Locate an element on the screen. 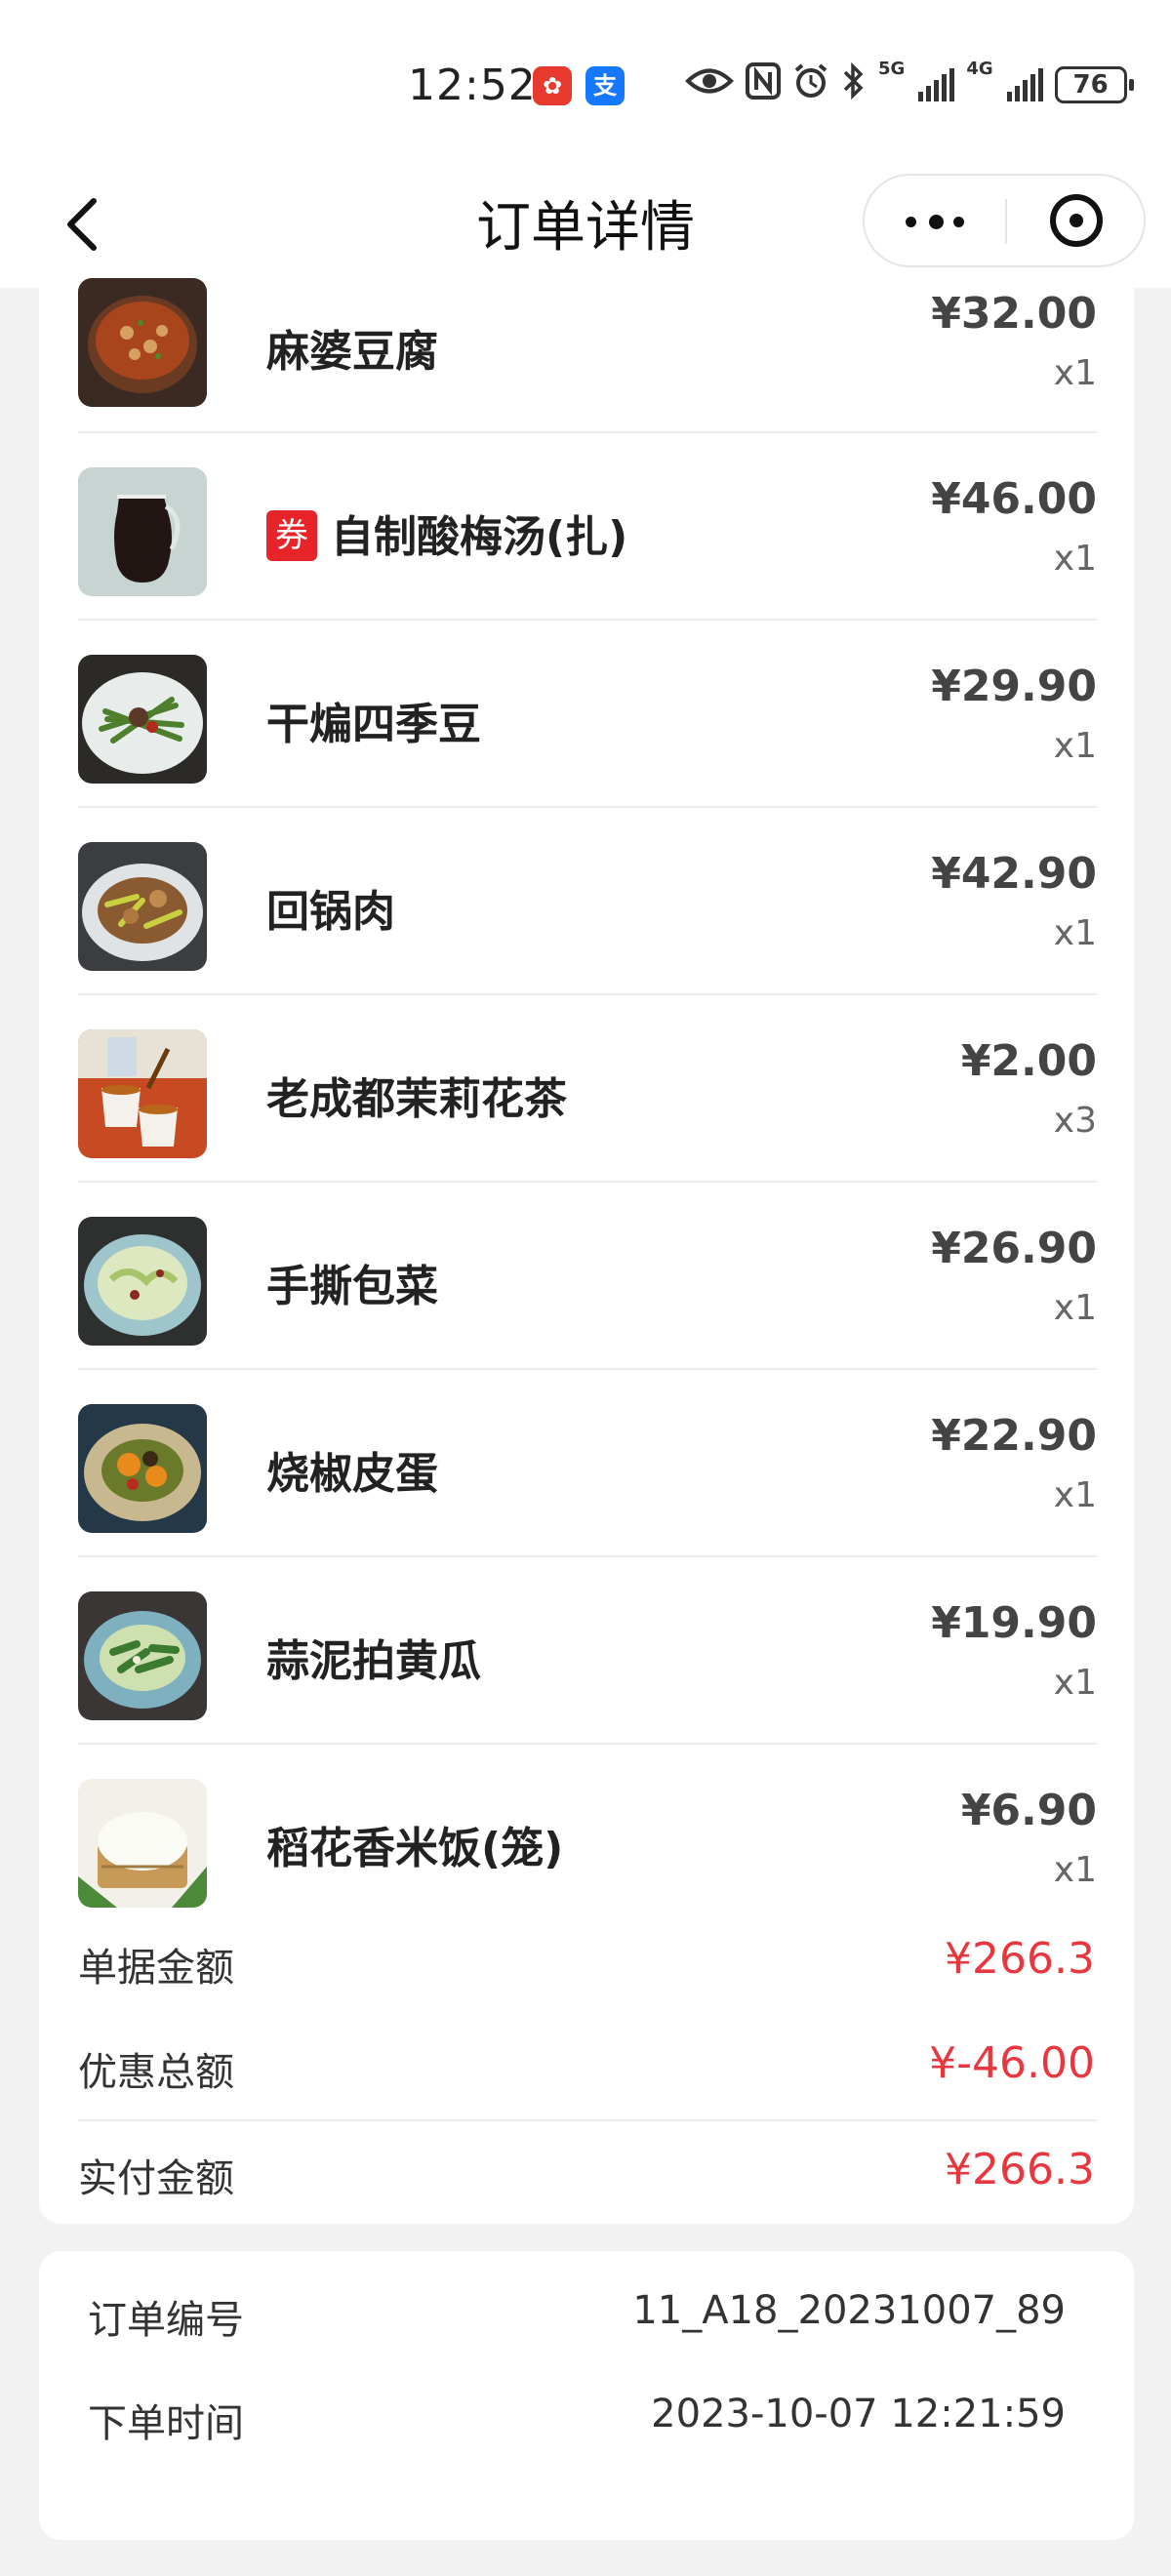 The width and height of the screenshot is (1171, 2576). dish-name-text: 自制酸梅汤(扎) is located at coordinates (479, 537).